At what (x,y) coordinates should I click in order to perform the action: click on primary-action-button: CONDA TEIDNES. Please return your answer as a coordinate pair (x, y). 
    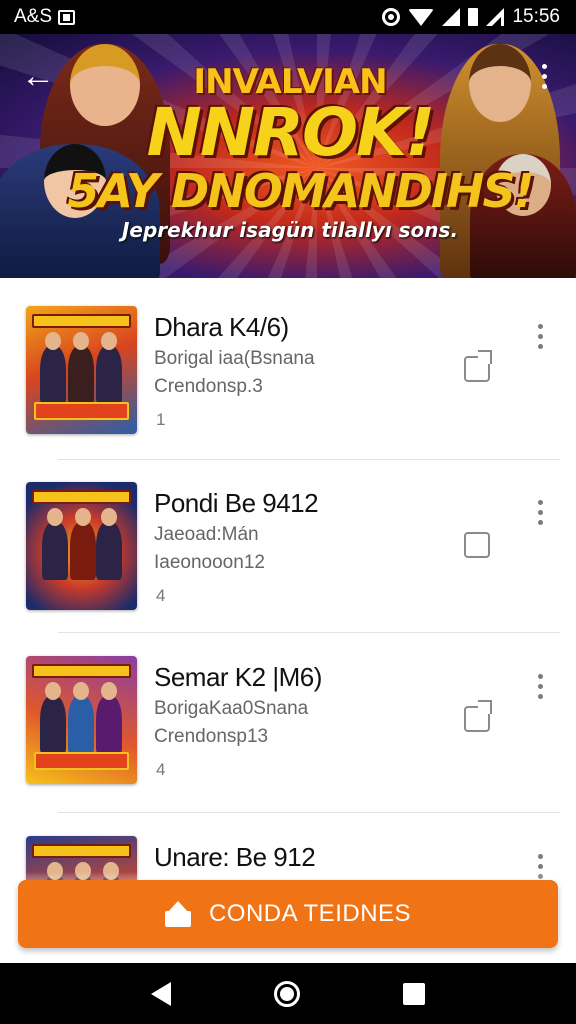
    Looking at the image, I should click on (288, 914).